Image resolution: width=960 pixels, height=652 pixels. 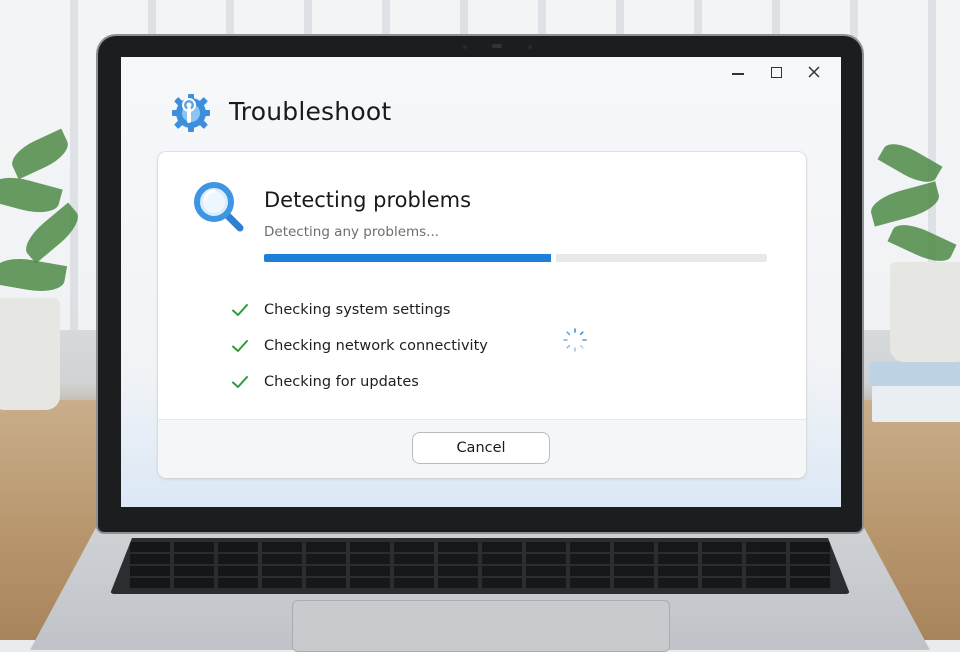 I want to click on trackpad, so click(x=481, y=626).